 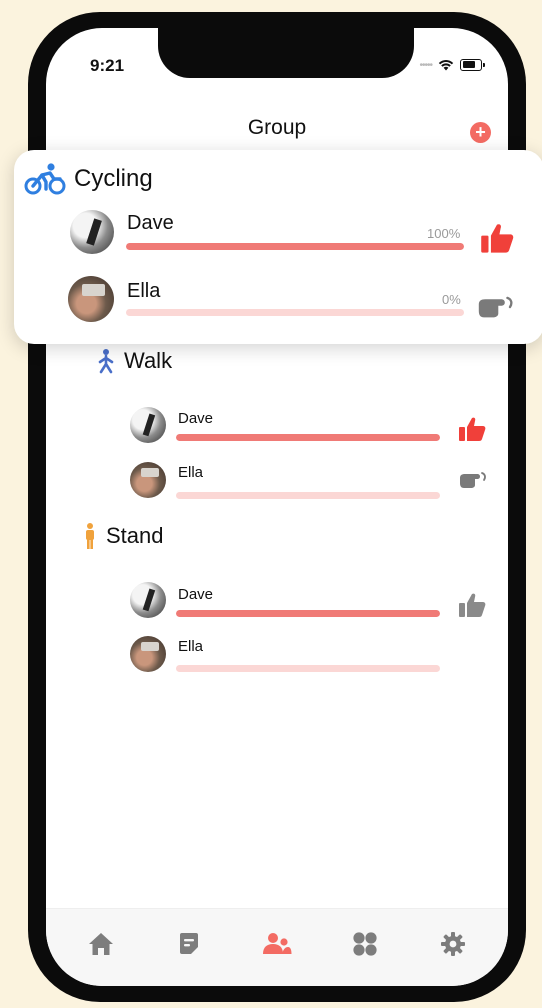 I want to click on standing-person-icon, so click(x=90, y=536).